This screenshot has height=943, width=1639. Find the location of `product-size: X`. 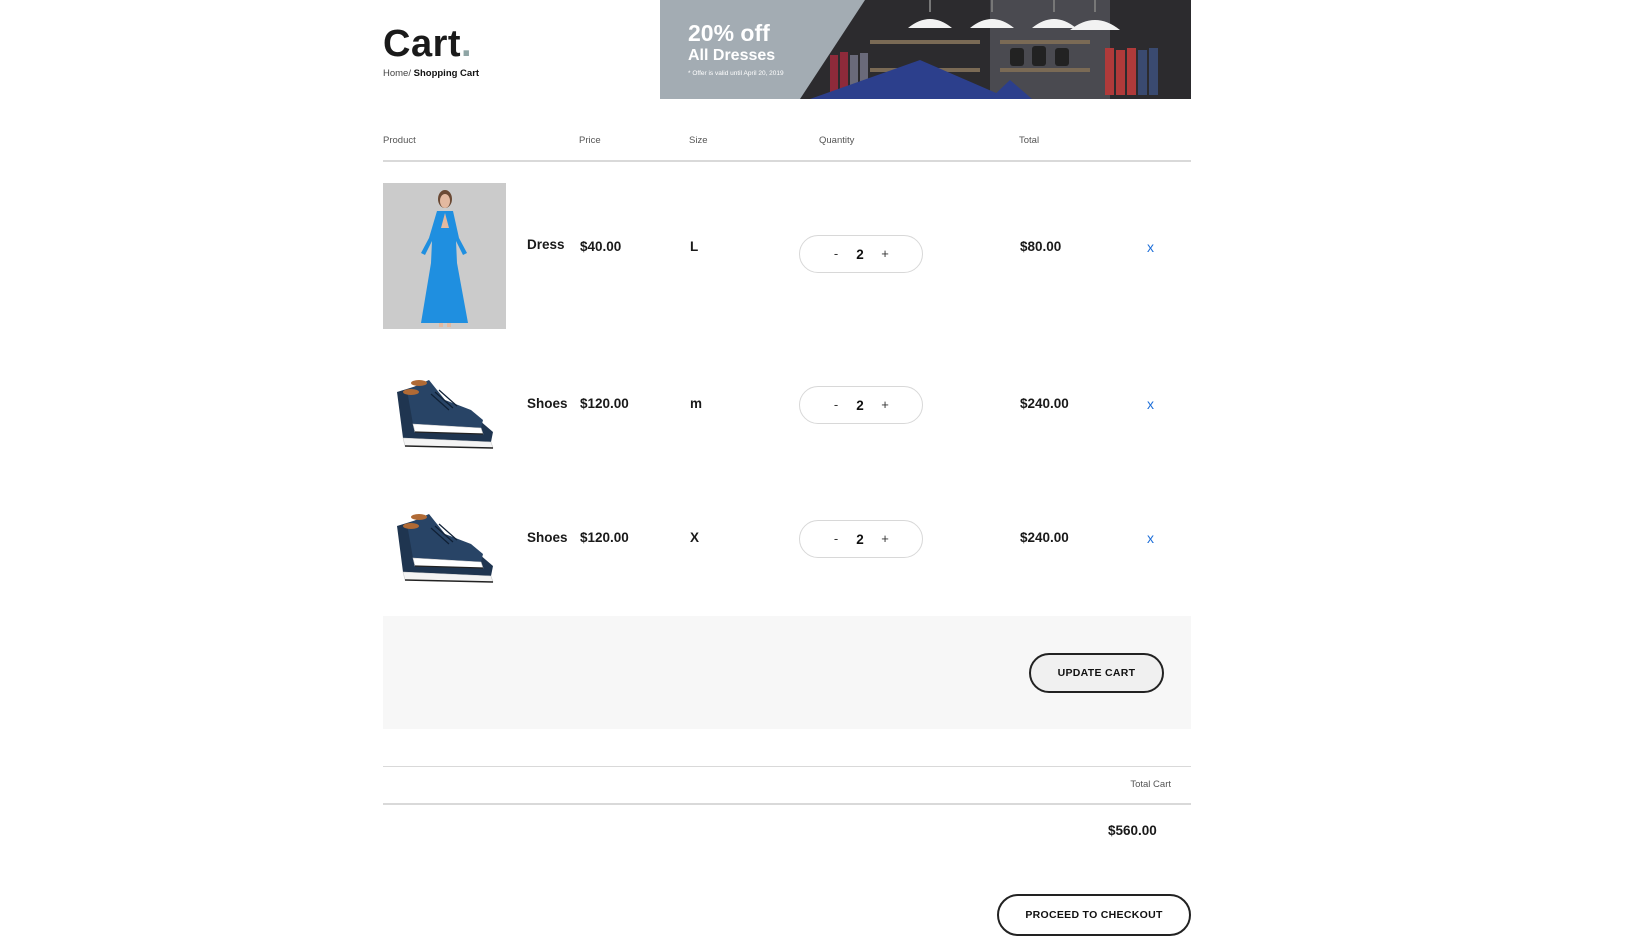

product-size: X is located at coordinates (695, 537).